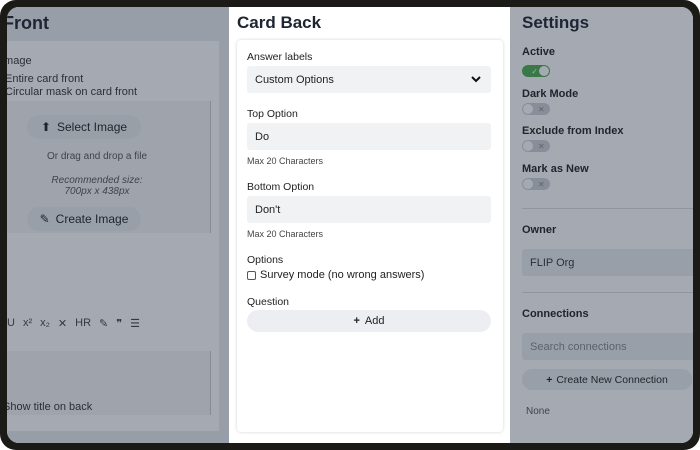 The width and height of the screenshot is (700, 450). What do you see at coordinates (369, 79) in the screenshot?
I see `answer-labels-select: Custom Options` at bounding box center [369, 79].